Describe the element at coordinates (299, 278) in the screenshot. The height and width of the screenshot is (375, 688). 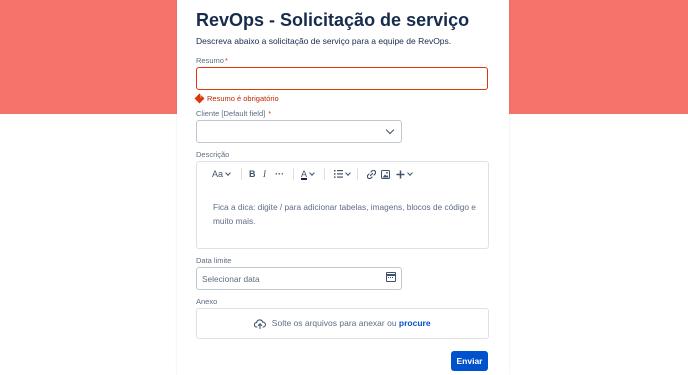
I see `date-picker-input: Selecionar data` at that location.